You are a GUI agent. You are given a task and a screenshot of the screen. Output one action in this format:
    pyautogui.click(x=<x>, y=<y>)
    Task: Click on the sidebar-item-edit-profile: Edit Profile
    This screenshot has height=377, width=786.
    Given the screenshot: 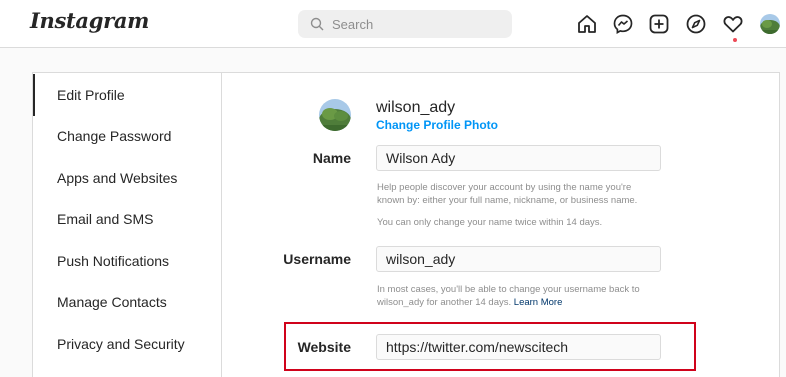 What is the action you would take?
    pyautogui.click(x=127, y=95)
    